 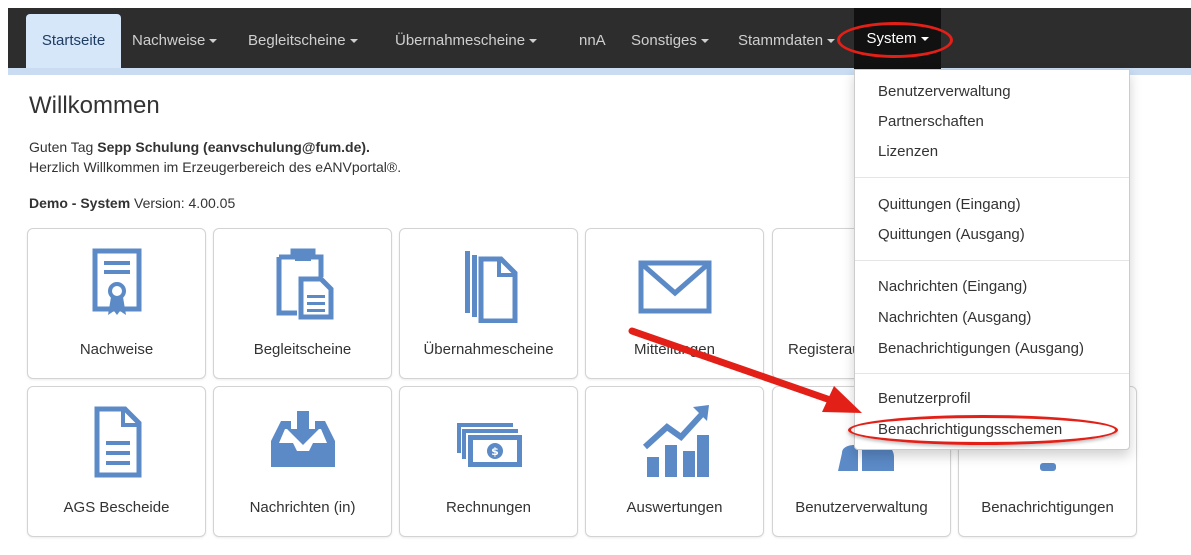 What do you see at coordinates (63, 147) in the screenshot?
I see `greeting-prefix: Guten Tag` at bounding box center [63, 147].